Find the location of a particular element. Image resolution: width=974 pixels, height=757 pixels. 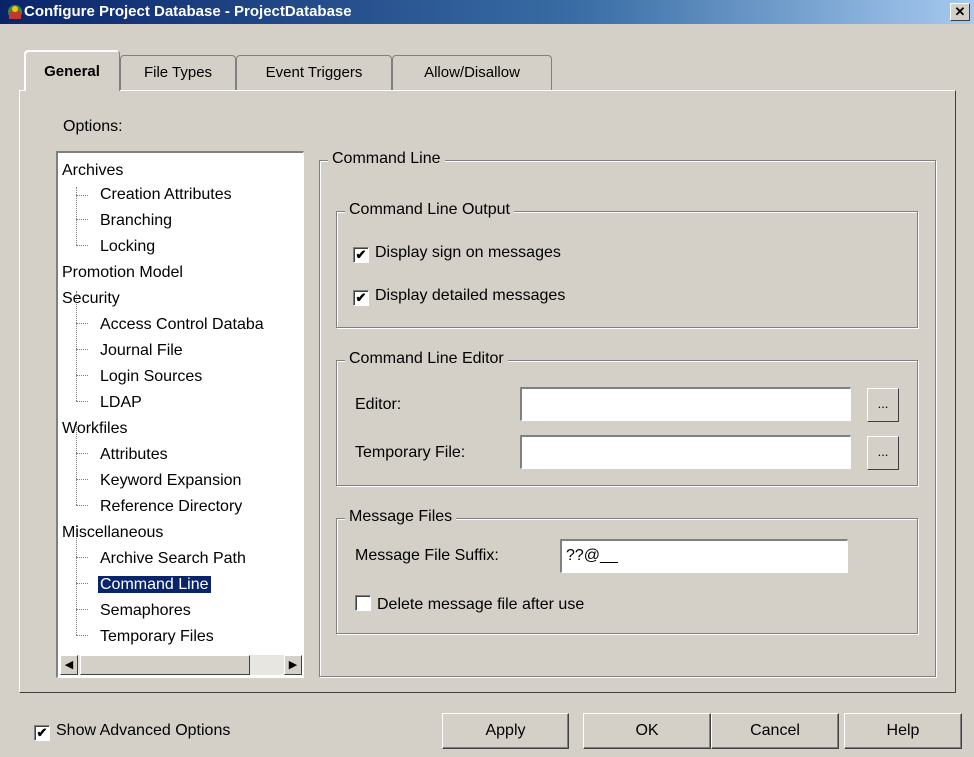

tab-allow-disallow: Allow/Disallow is located at coordinates (472, 72).